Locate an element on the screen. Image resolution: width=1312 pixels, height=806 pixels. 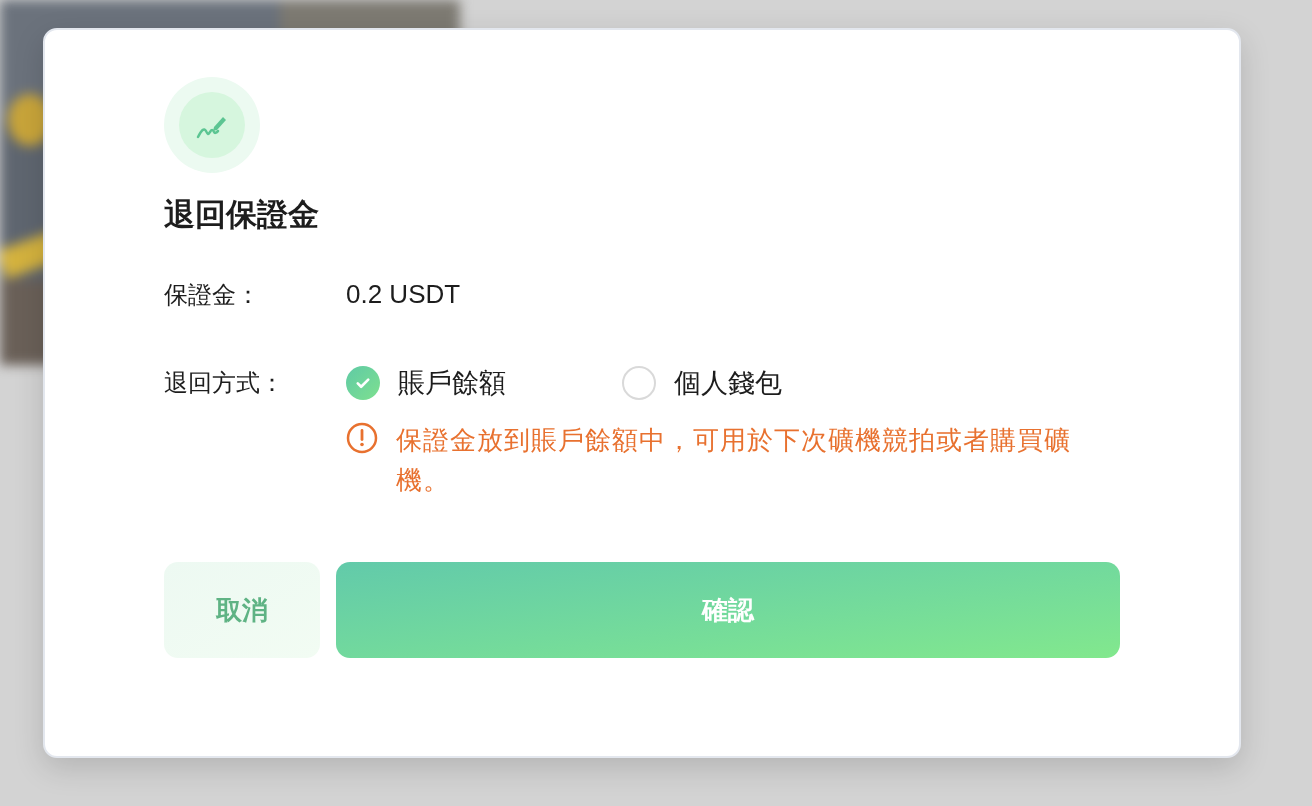
dialog-title: 退回保證金 is located at coordinates (242, 215).